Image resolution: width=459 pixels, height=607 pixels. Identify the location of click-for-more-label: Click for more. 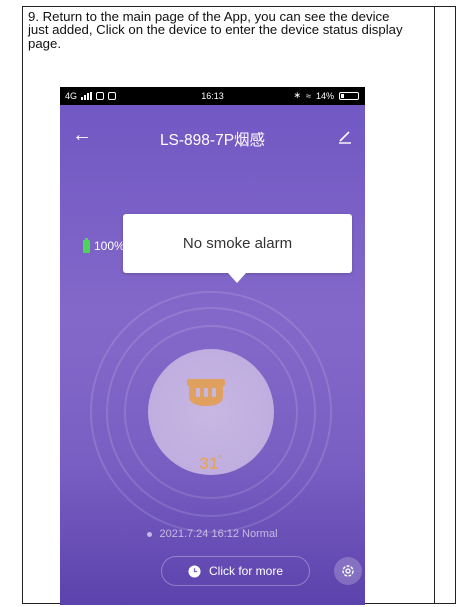
(245, 571).